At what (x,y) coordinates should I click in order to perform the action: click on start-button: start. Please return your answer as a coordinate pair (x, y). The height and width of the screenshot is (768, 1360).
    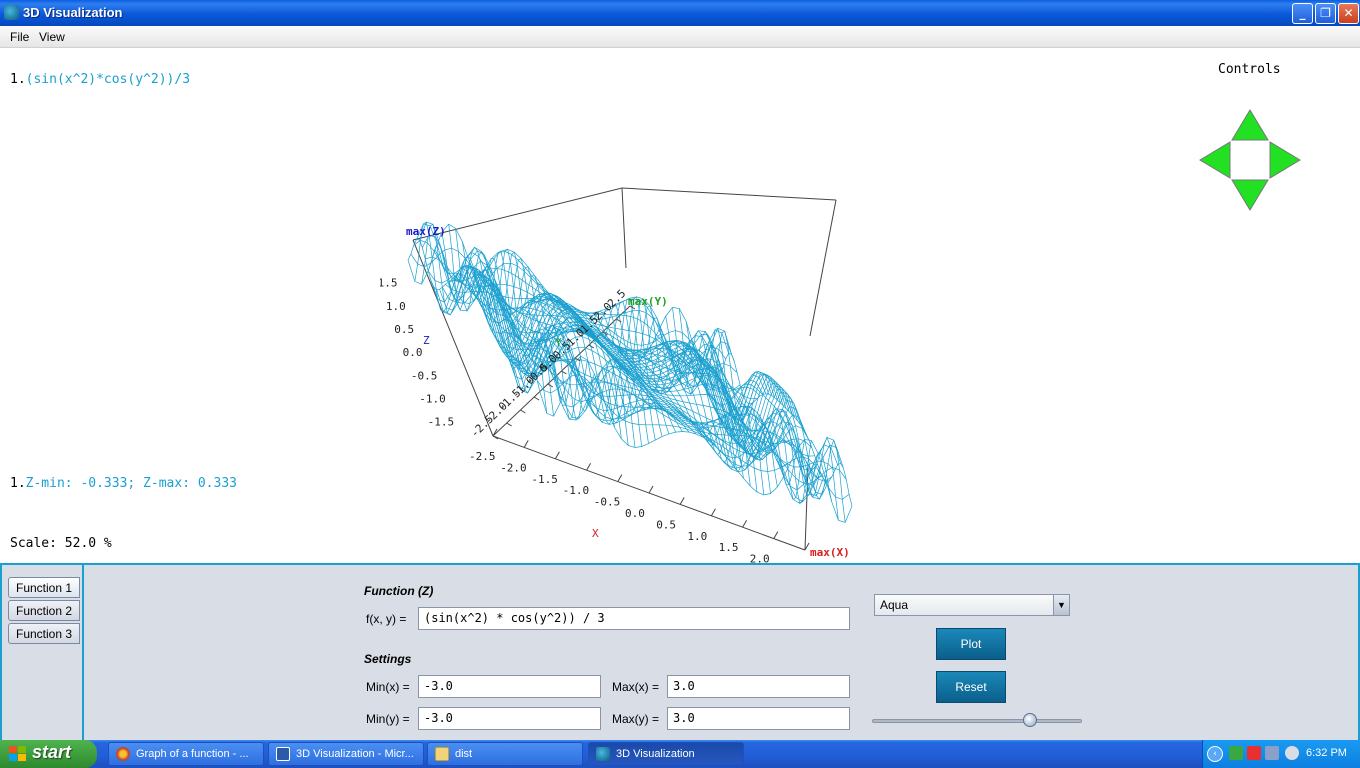
    Looking at the image, I should click on (48, 754).